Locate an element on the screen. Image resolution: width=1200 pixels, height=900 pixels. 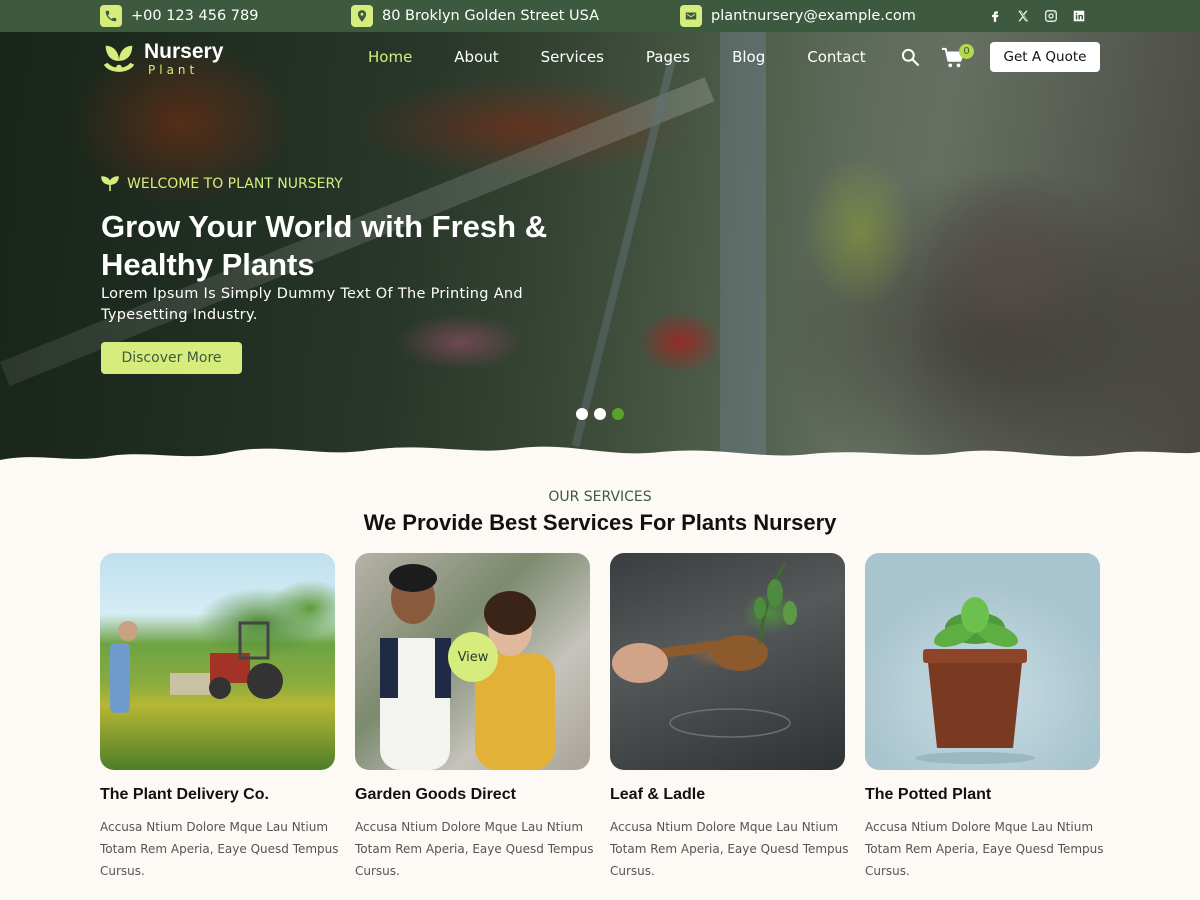
get-quote-button: Get A Quote is located at coordinates (1045, 57).